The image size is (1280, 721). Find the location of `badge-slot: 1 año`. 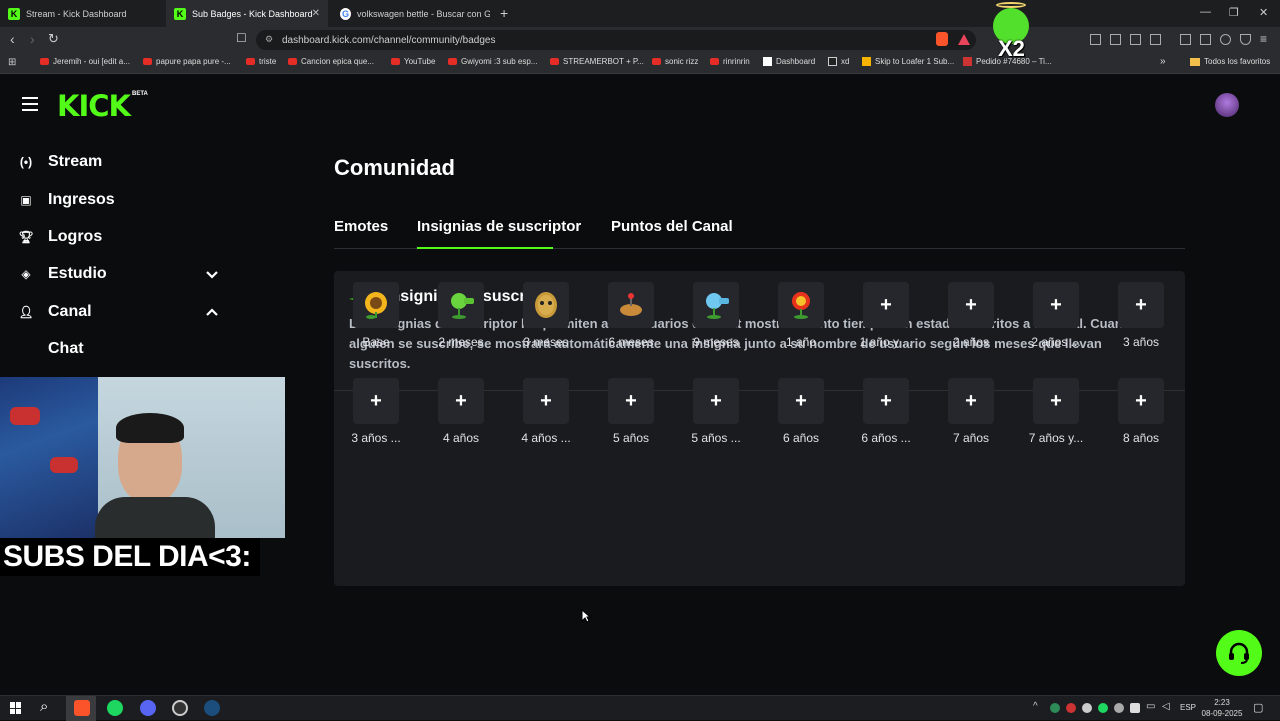

badge-slot: 1 año is located at coordinates (800, 318).